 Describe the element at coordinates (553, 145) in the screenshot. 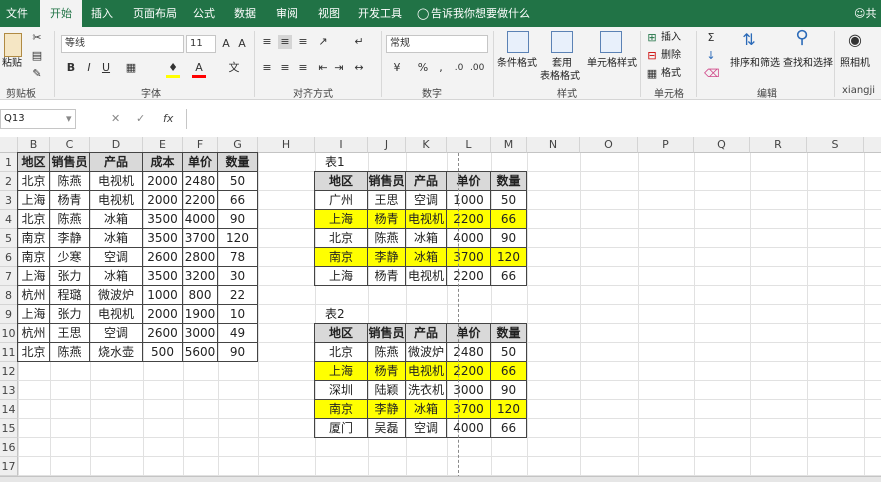

I see `column-header-N: N` at that location.